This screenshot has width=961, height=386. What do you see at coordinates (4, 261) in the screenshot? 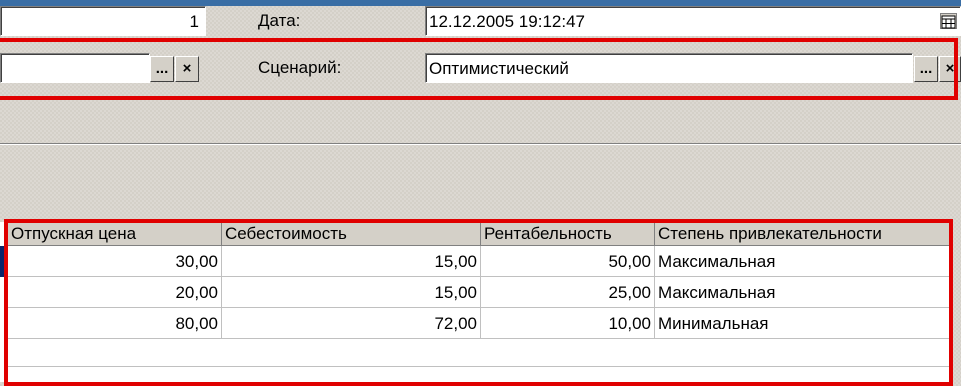
I see `selected-row-marker` at bounding box center [4, 261].